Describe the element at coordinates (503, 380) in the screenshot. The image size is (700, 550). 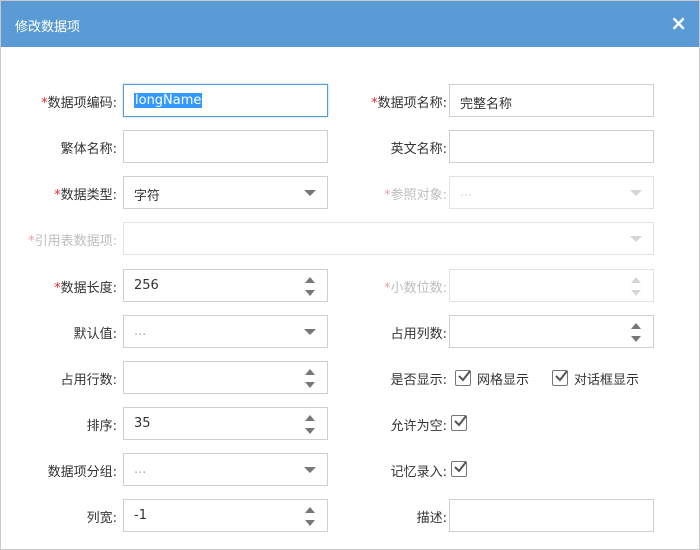
I see `grid-display-label: 网格显示` at that location.